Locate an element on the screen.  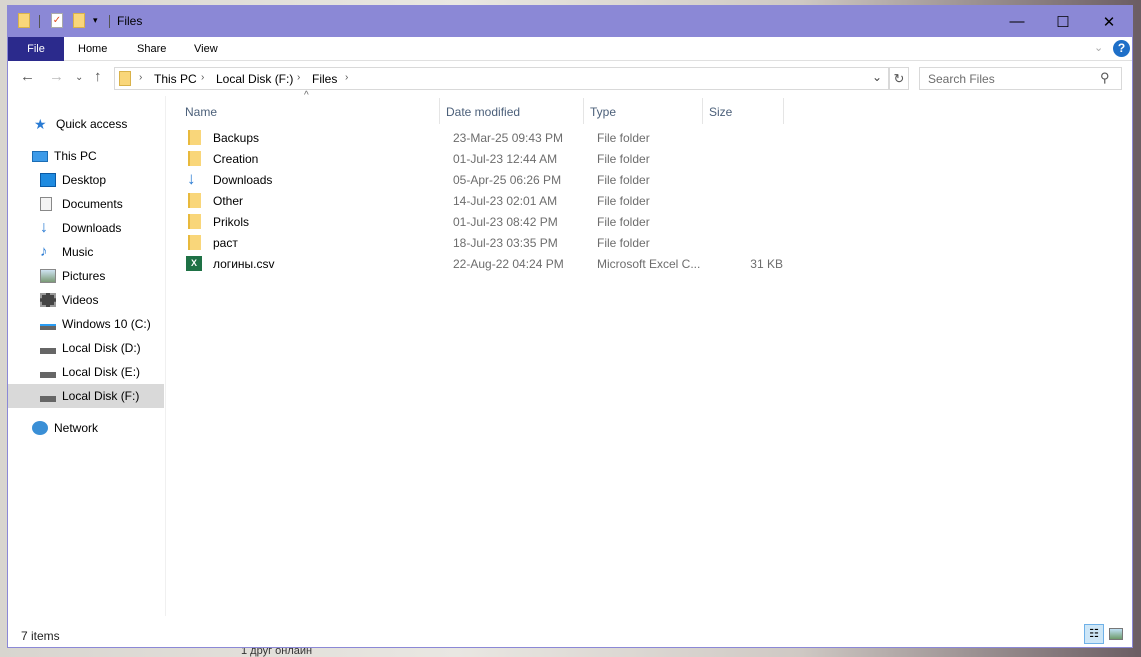
file-name: Other is located at coordinates (228, 201).